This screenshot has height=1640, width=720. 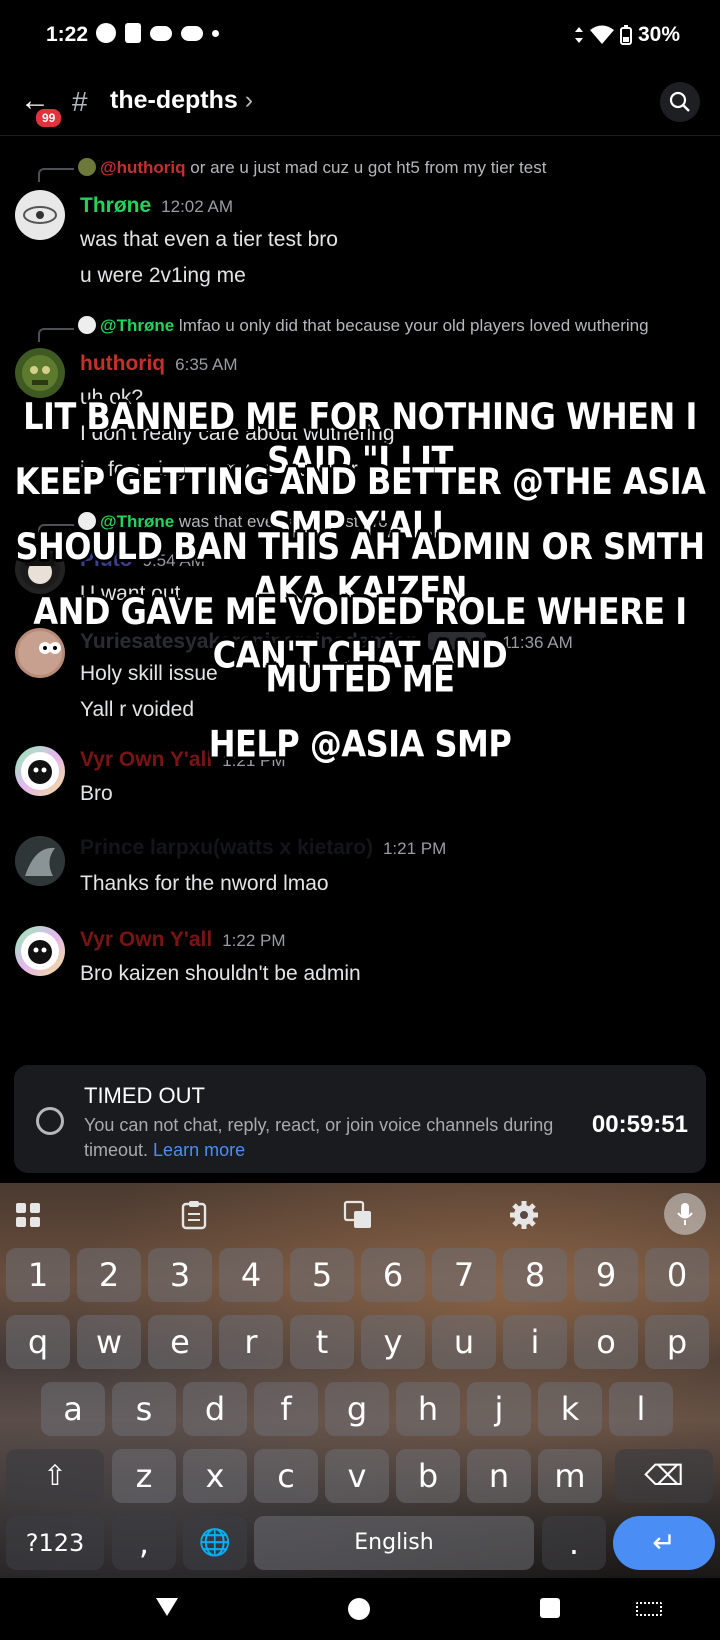 I want to click on translate-icon, so click(x=358, y=1215).